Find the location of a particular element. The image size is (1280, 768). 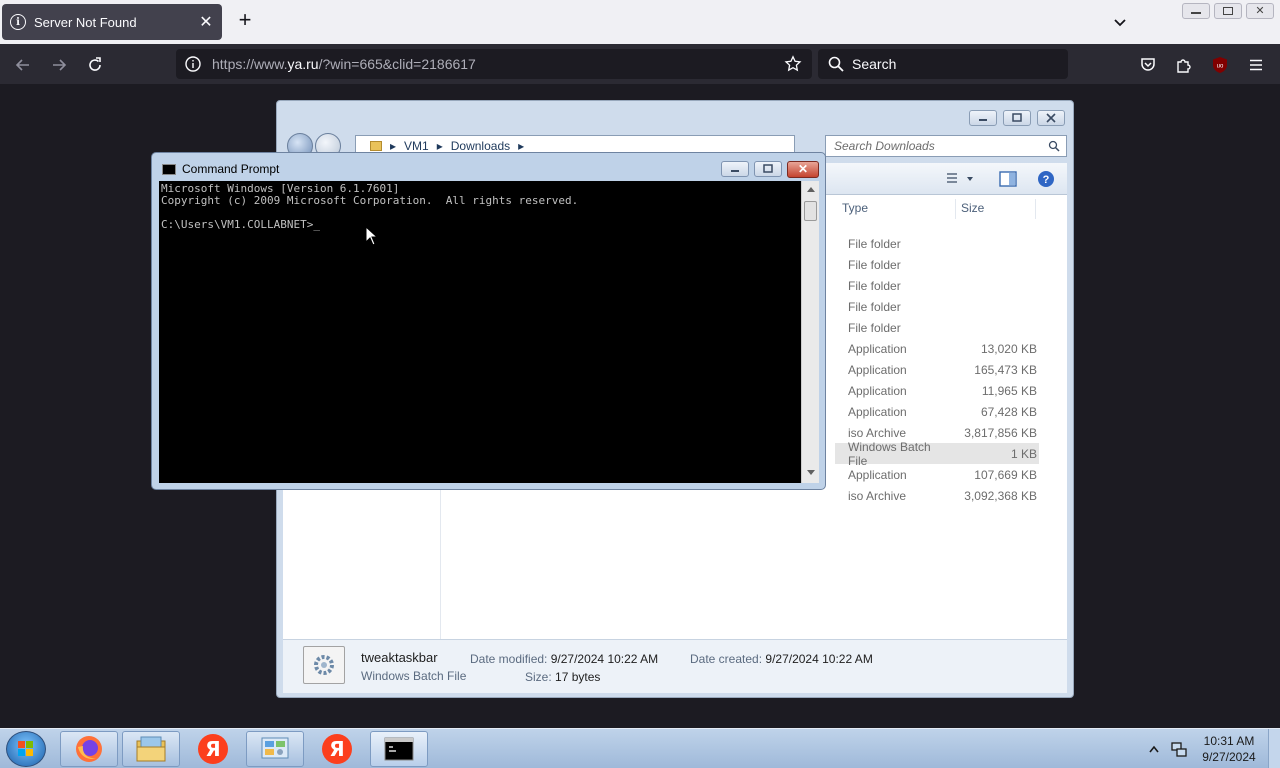

taskbar-yandex: Я is located at coordinates (337, 749).